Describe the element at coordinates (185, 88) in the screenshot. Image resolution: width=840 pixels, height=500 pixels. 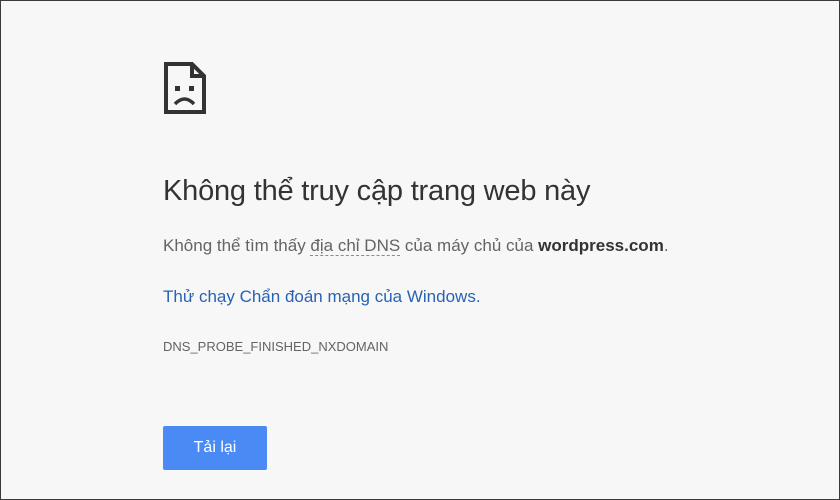
I see `sad-page-icon` at that location.